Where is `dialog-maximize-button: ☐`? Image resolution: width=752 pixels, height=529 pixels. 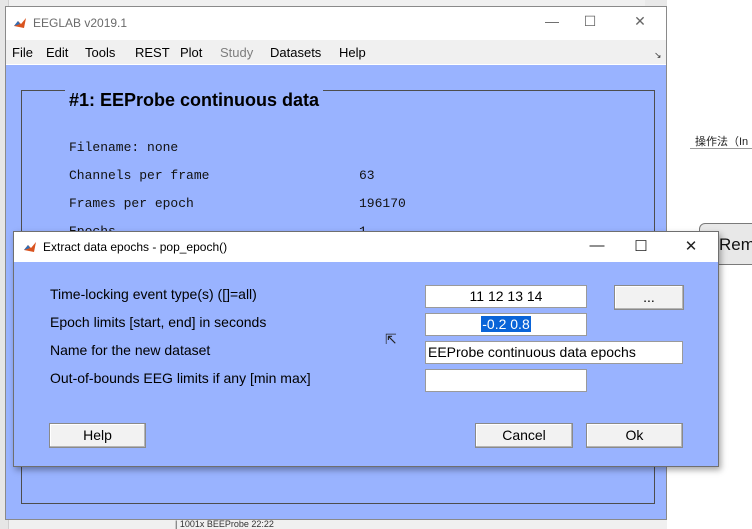 dialog-maximize-button: ☐ is located at coordinates (641, 246).